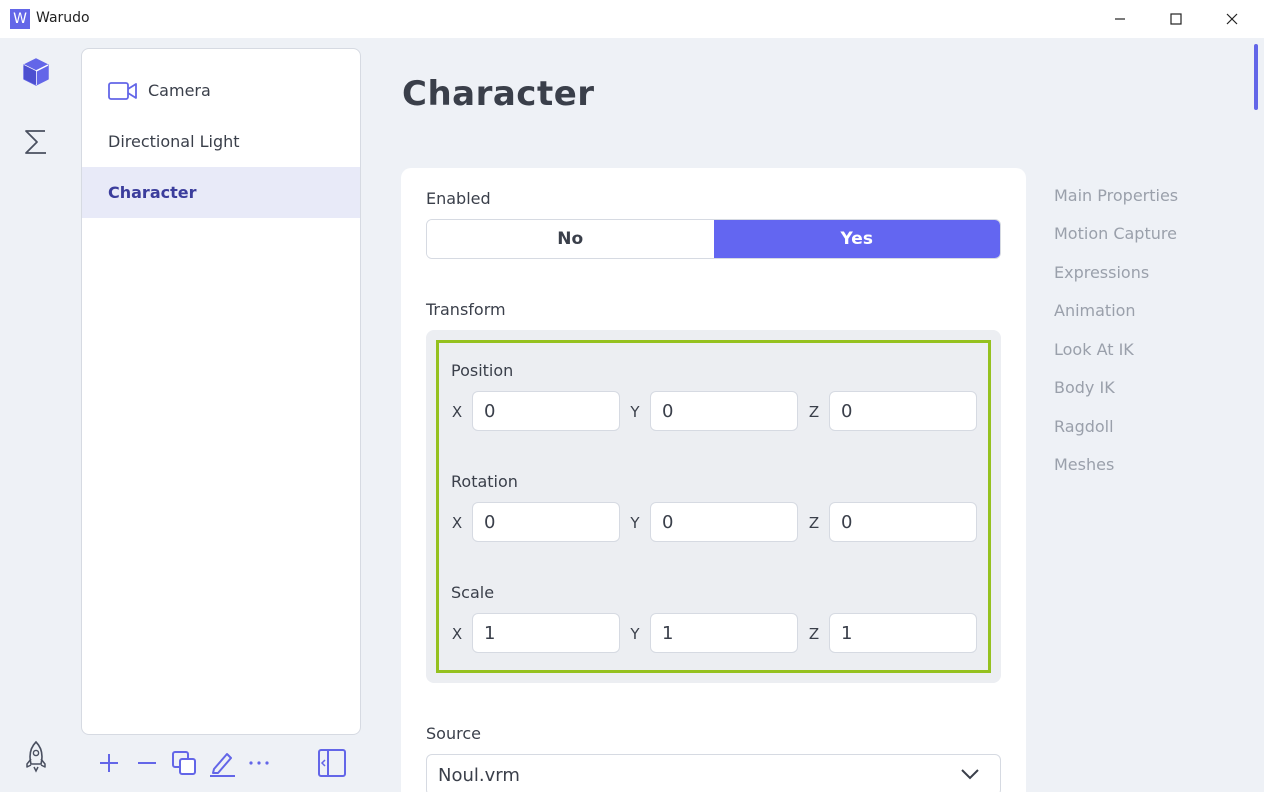 The image size is (1264, 792). I want to click on tree-item-directional-light: Directional Light, so click(221, 141).